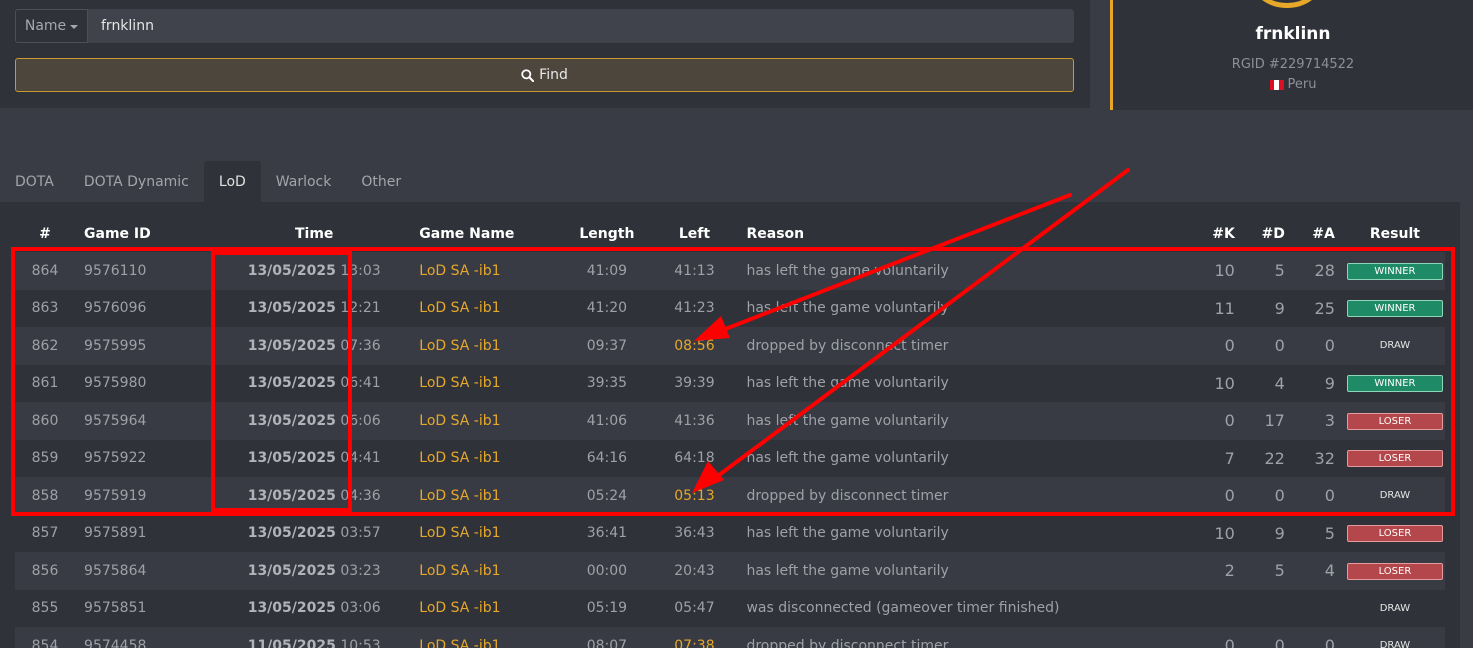 The image size is (1473, 648). I want to click on tab-other: Other, so click(381, 181).